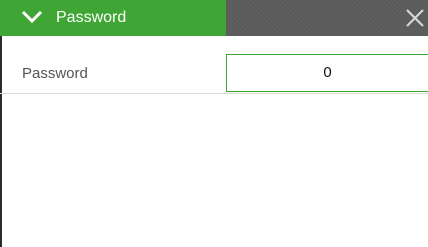 This screenshot has height=247, width=428. I want to click on row-divider, so click(214, 93).